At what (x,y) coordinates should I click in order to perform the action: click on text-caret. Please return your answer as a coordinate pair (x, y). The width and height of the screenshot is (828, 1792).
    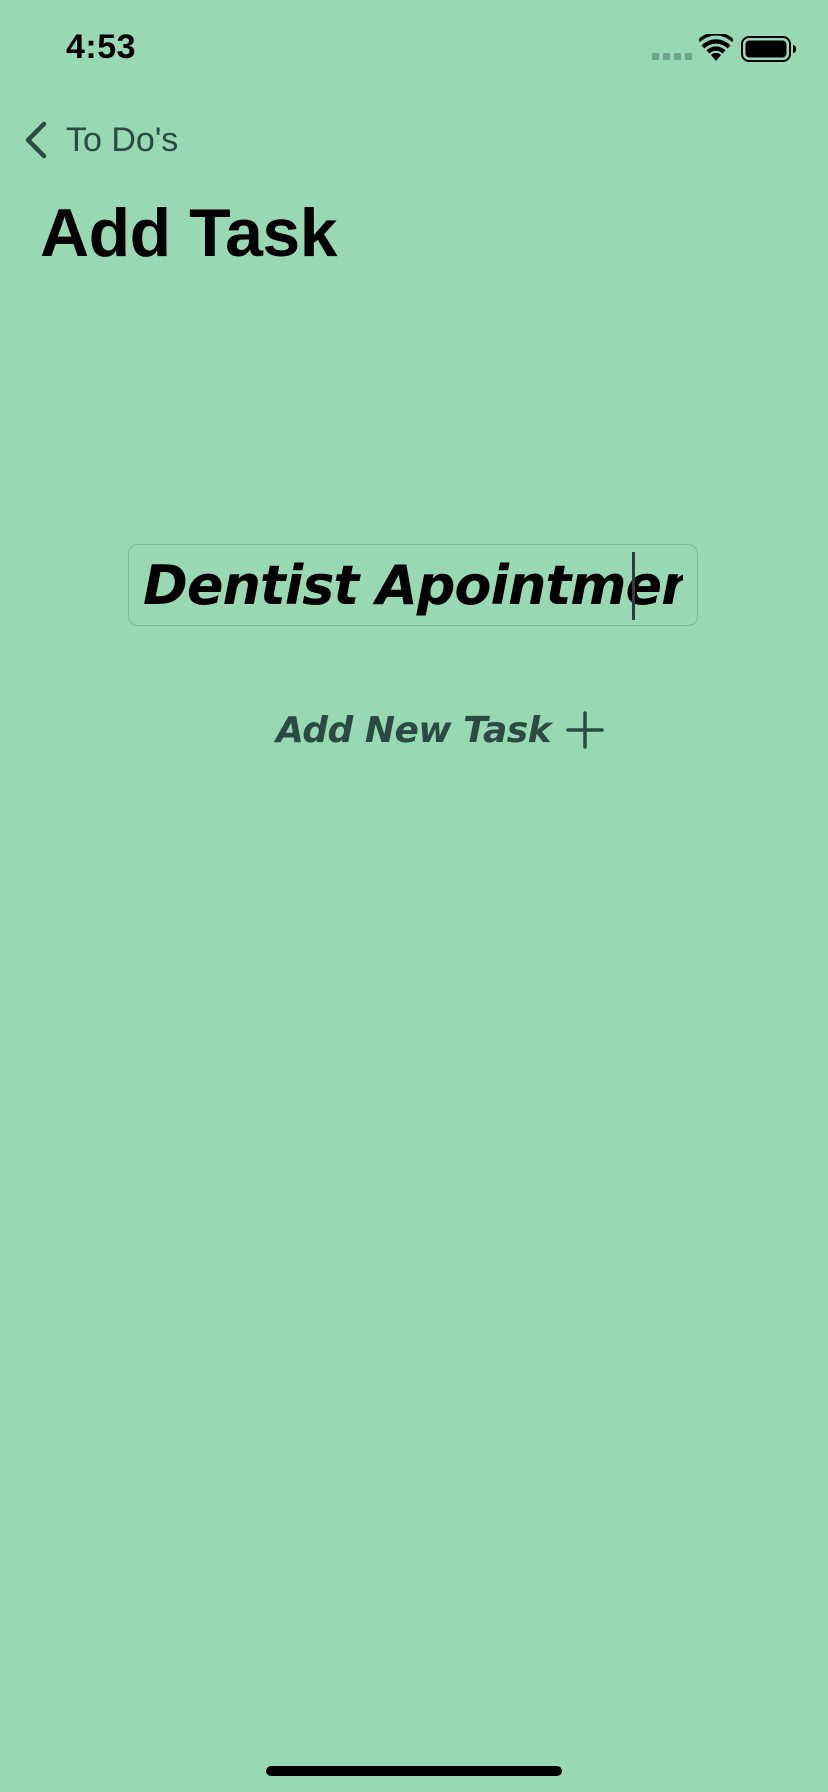
    Looking at the image, I should click on (633, 586).